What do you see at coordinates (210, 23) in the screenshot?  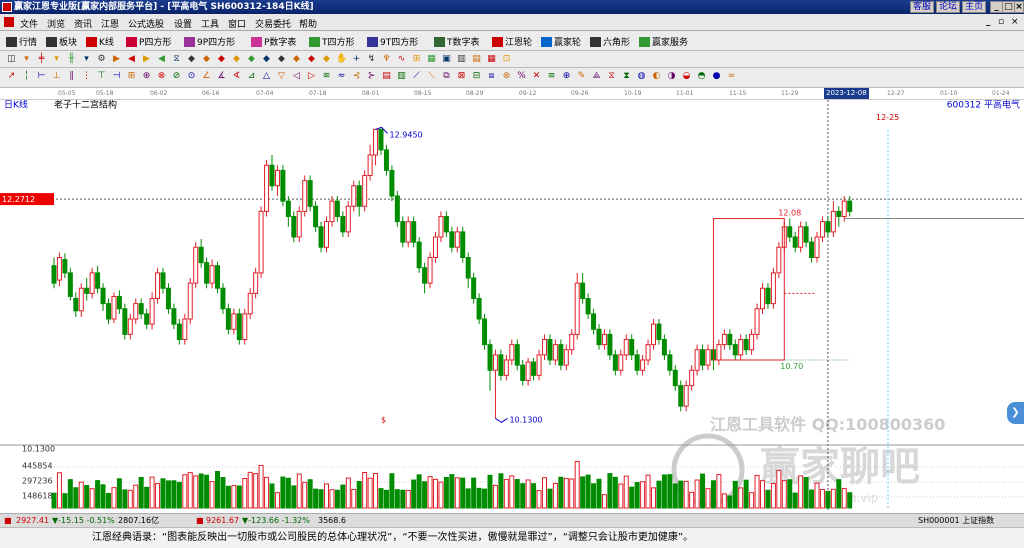 I see `menu-tools: 工具` at bounding box center [210, 23].